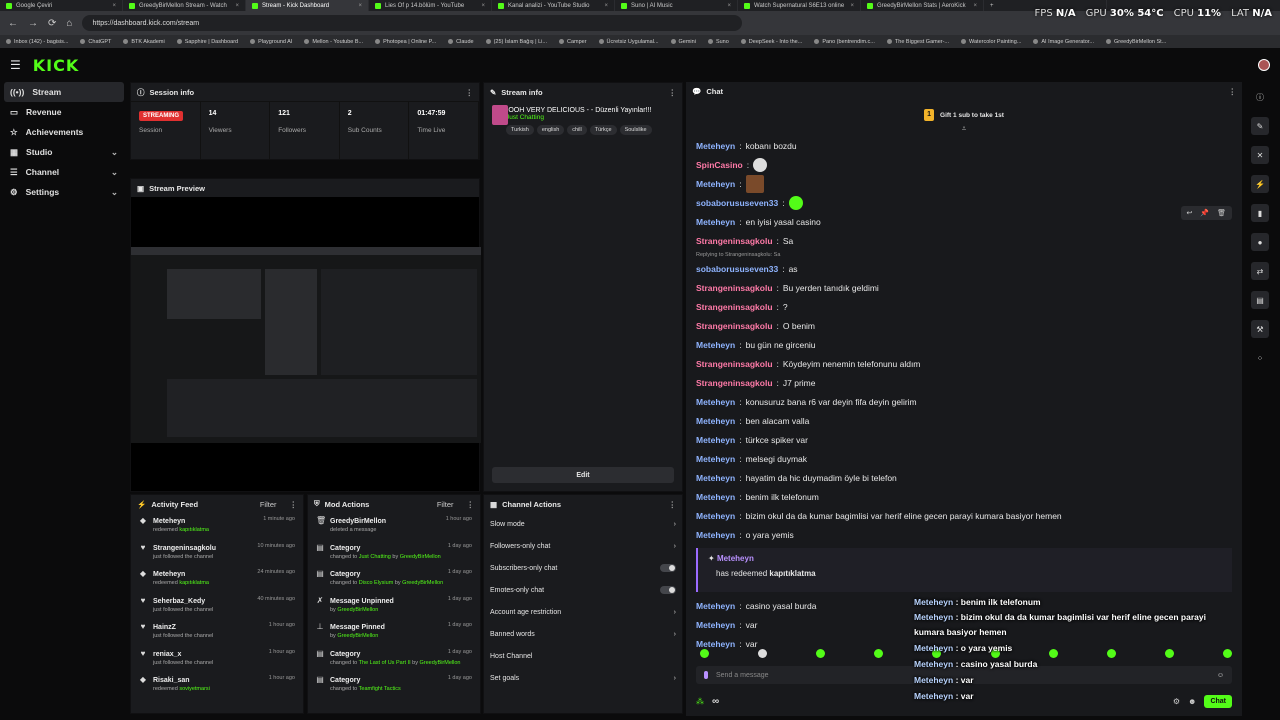 The width and height of the screenshot is (1280, 720). What do you see at coordinates (167, 654) in the screenshot?
I see `activity-username: reniax_x` at bounding box center [167, 654].